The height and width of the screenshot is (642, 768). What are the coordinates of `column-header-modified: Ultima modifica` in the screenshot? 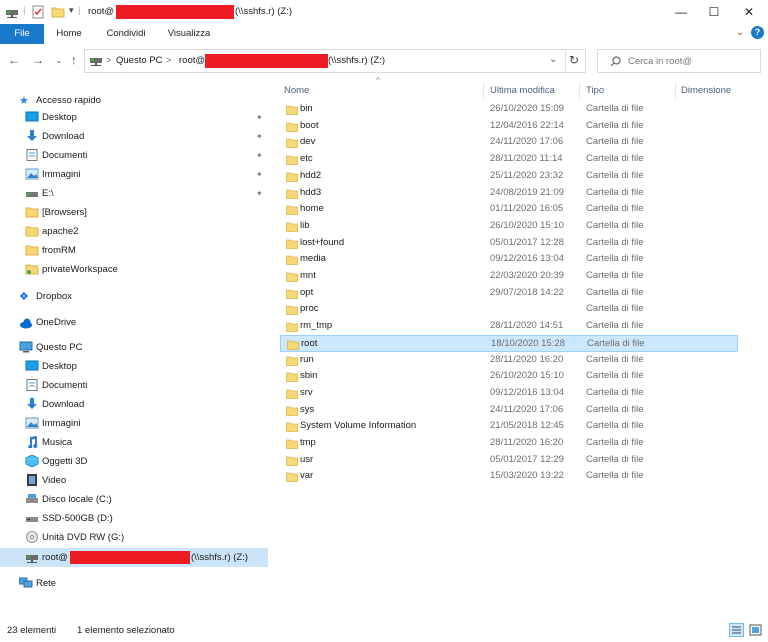 It's located at (522, 91).